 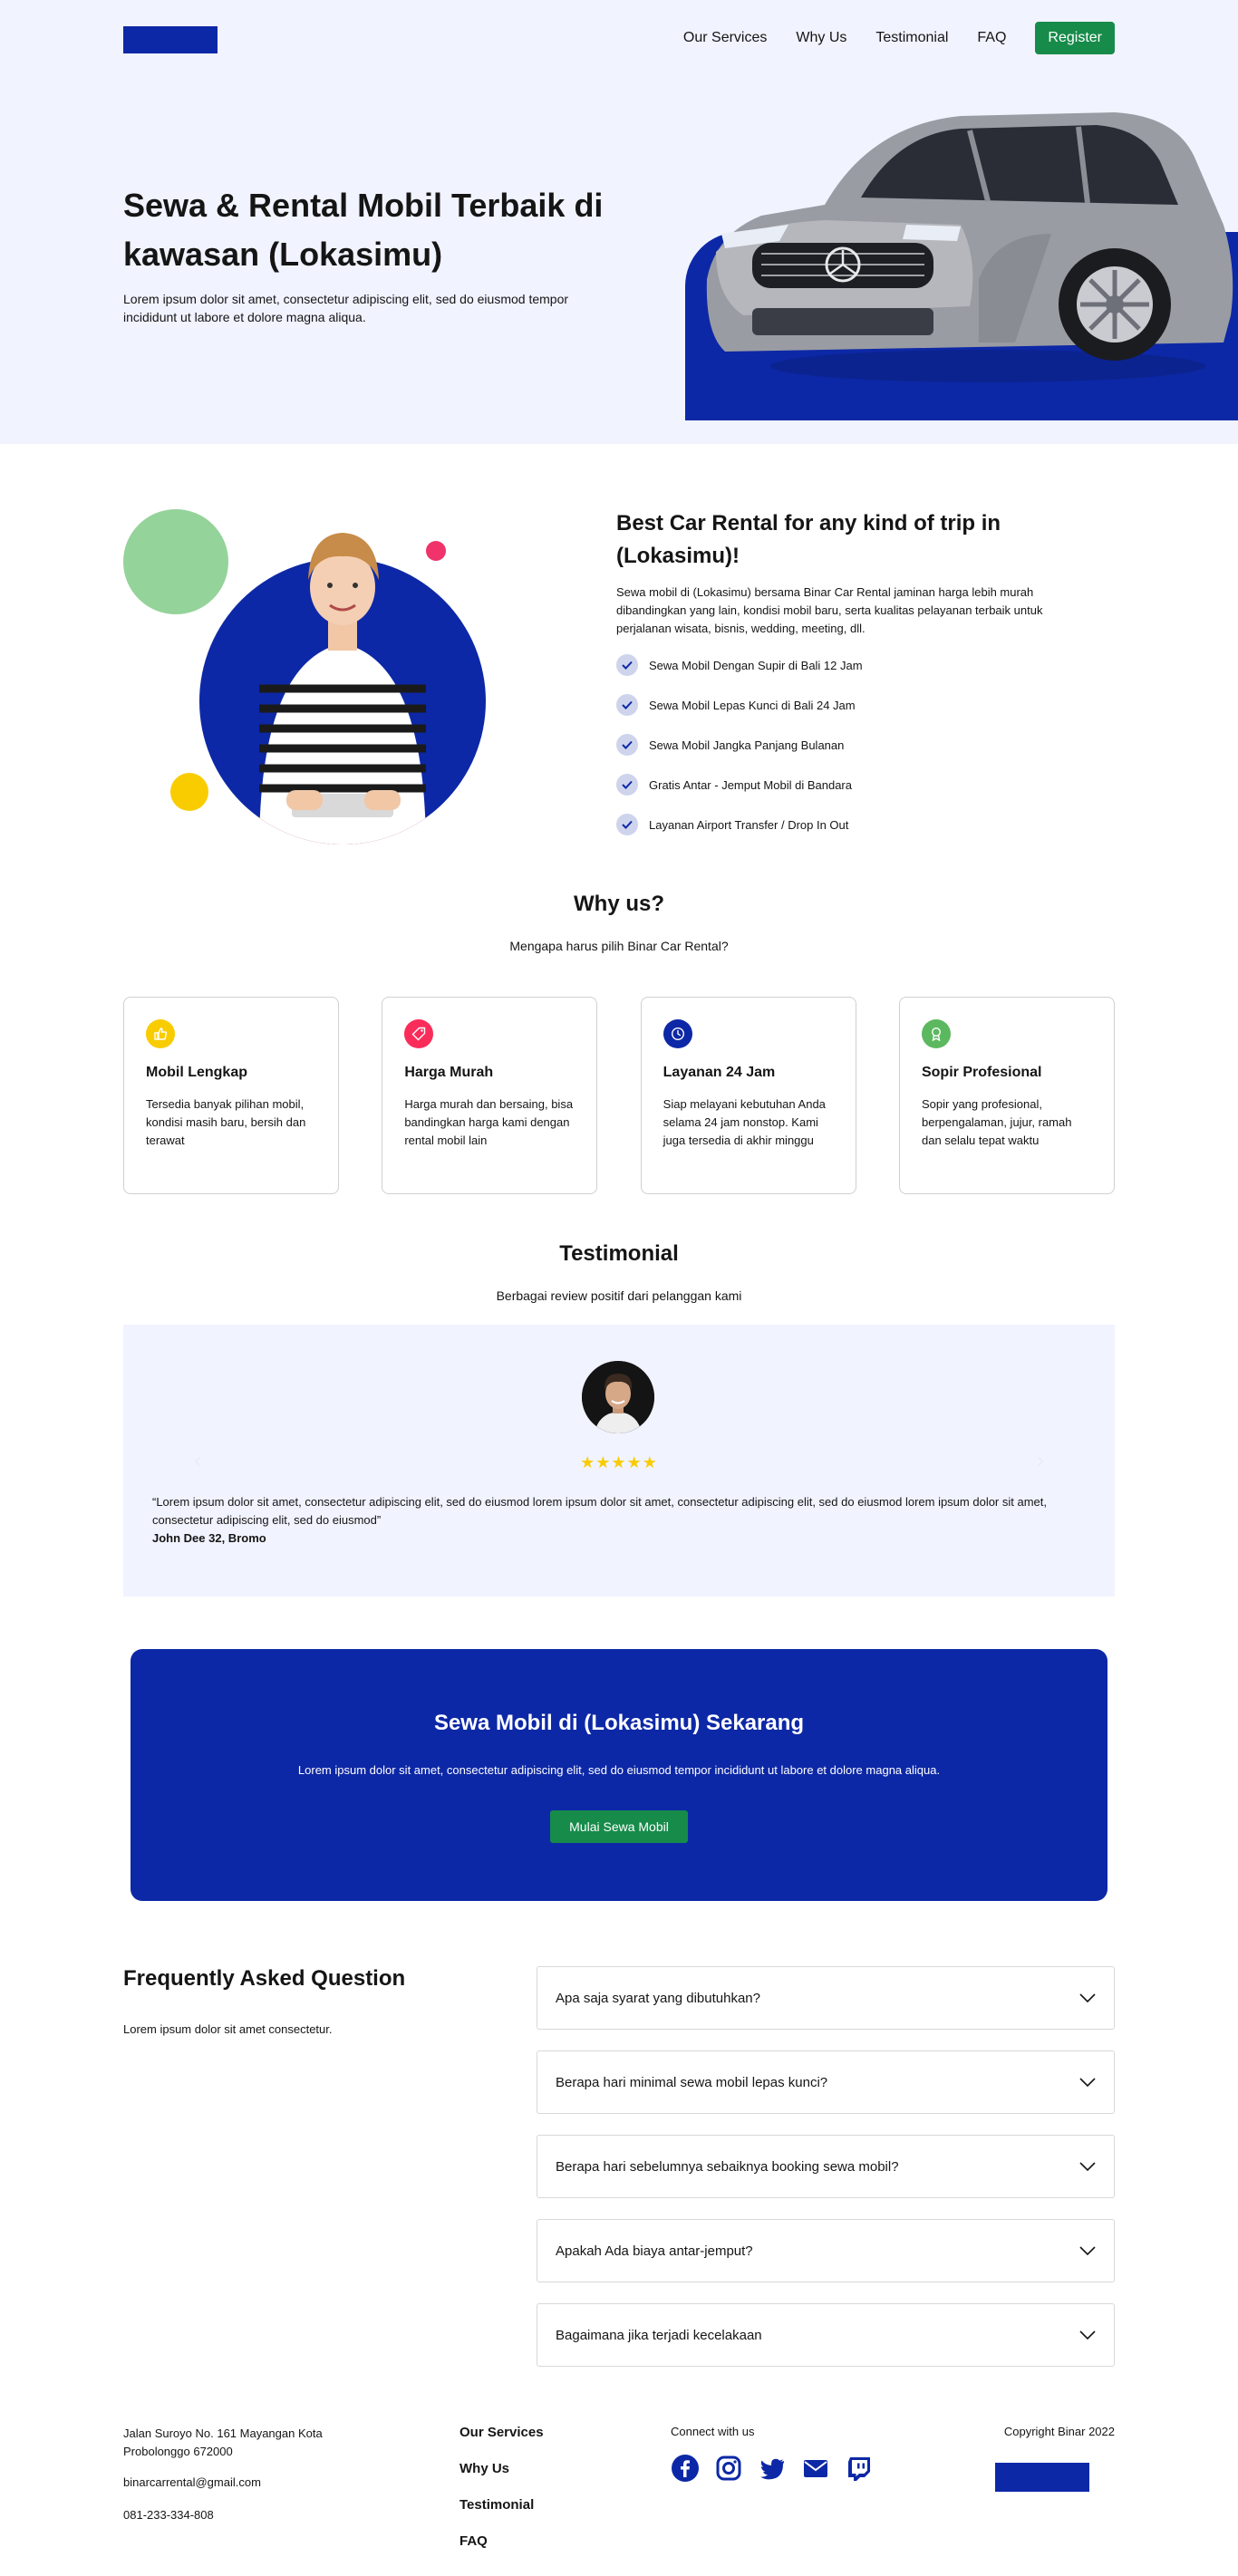 What do you see at coordinates (619, 904) in the screenshot?
I see `why-us-title: Why us?` at bounding box center [619, 904].